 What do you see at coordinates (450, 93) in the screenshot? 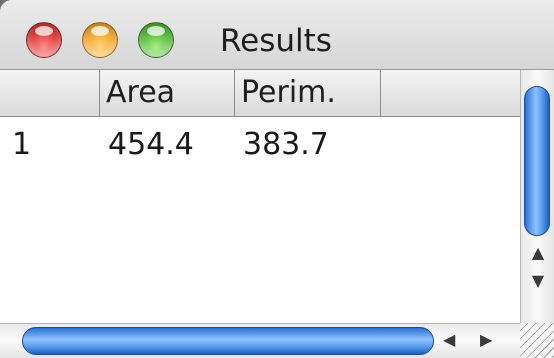
I see `column-header-empty` at bounding box center [450, 93].